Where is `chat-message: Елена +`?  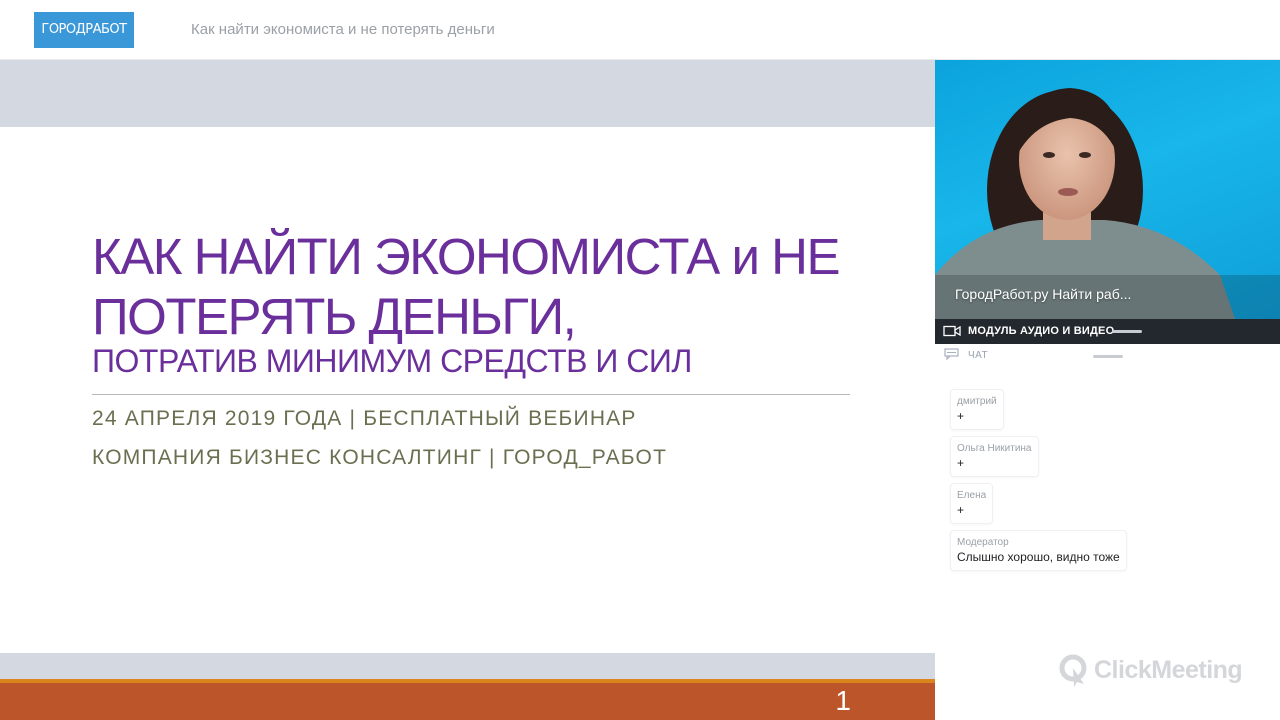
chat-message: Елена + is located at coordinates (972, 503).